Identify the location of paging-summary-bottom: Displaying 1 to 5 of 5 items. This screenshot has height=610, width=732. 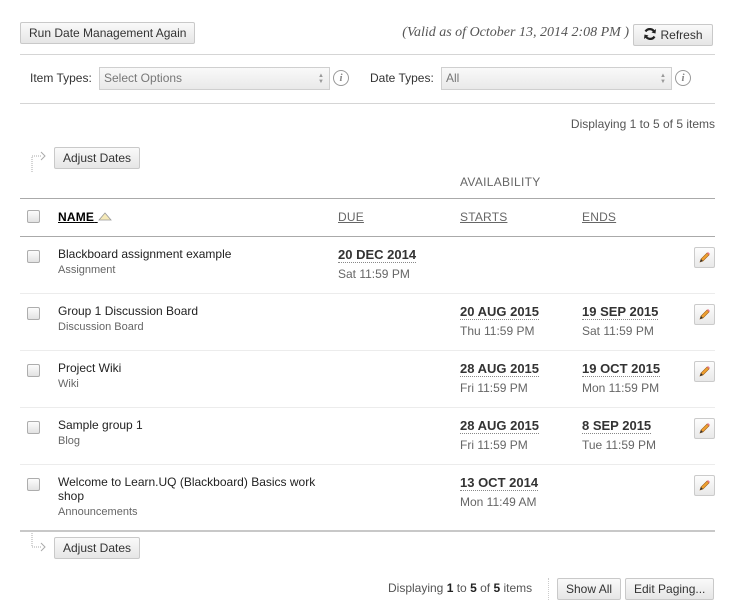
(460, 588).